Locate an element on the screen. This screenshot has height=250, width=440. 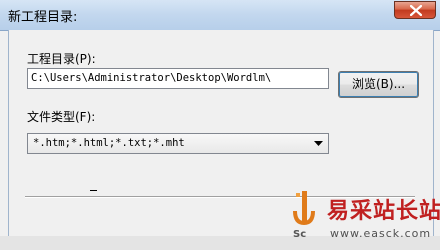
close-icon is located at coordinates (416, 10).